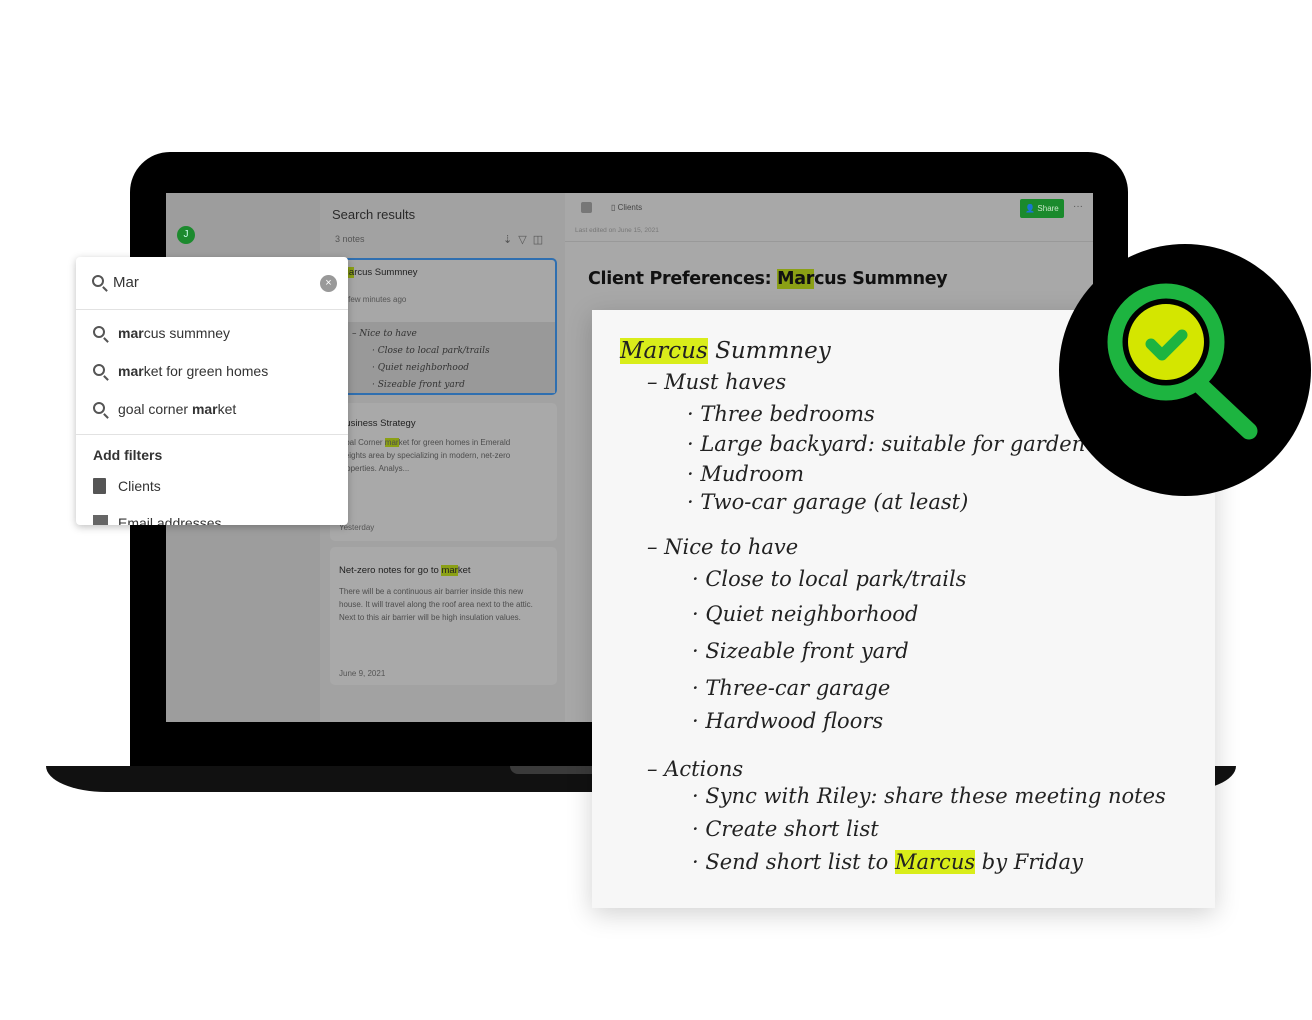  Describe the element at coordinates (212, 520) in the screenshot. I see `filter-email-addresses: Email addresses` at that location.